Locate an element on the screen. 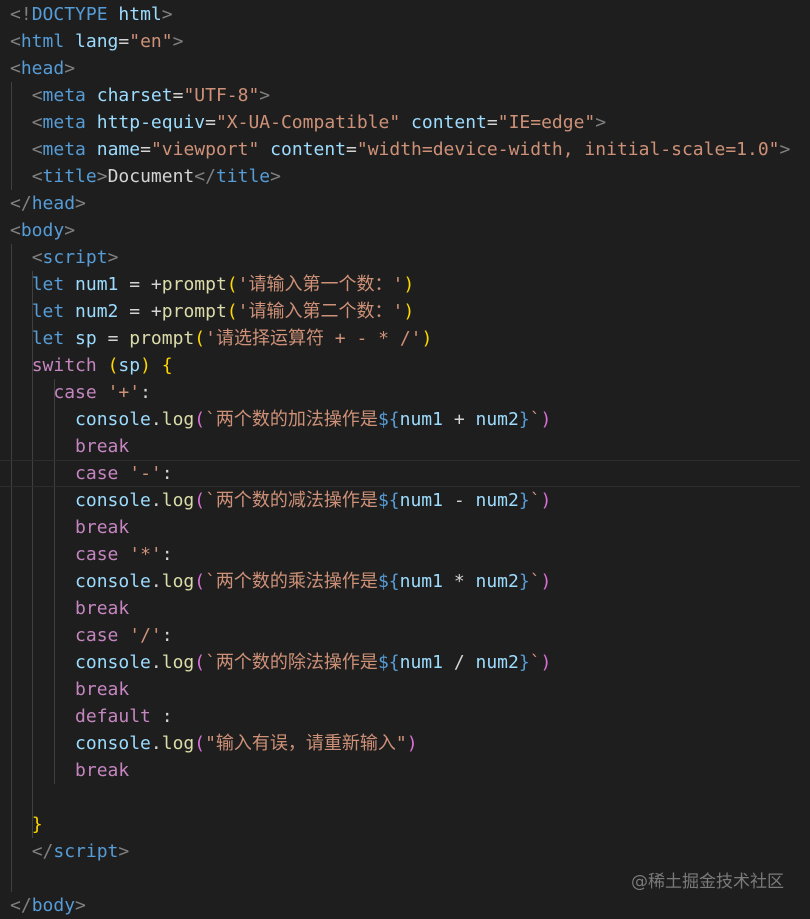 The image size is (810, 919). code-token: log is located at coordinates (178, 500).